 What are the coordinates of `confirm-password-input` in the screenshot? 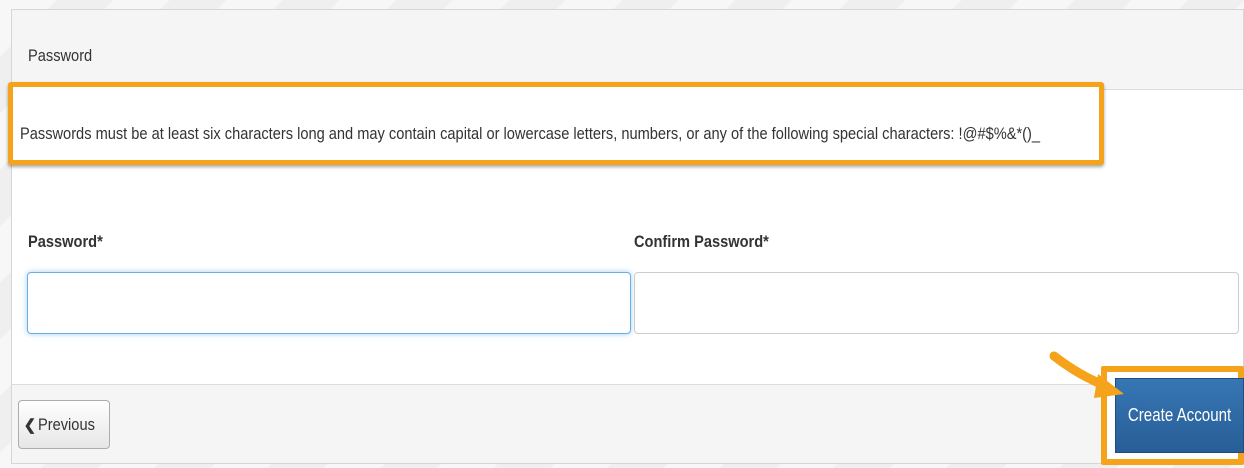 It's located at (936, 303).